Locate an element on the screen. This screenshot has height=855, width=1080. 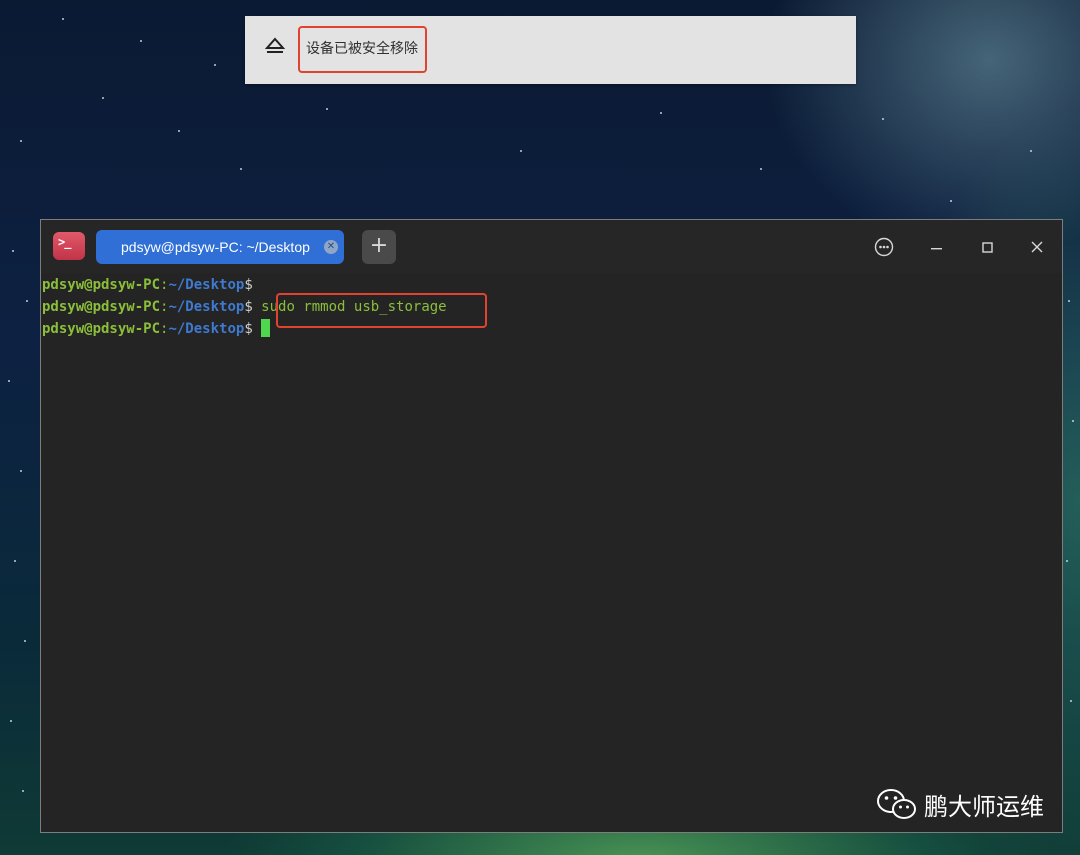
eject-icon is located at coordinates (275, 45).